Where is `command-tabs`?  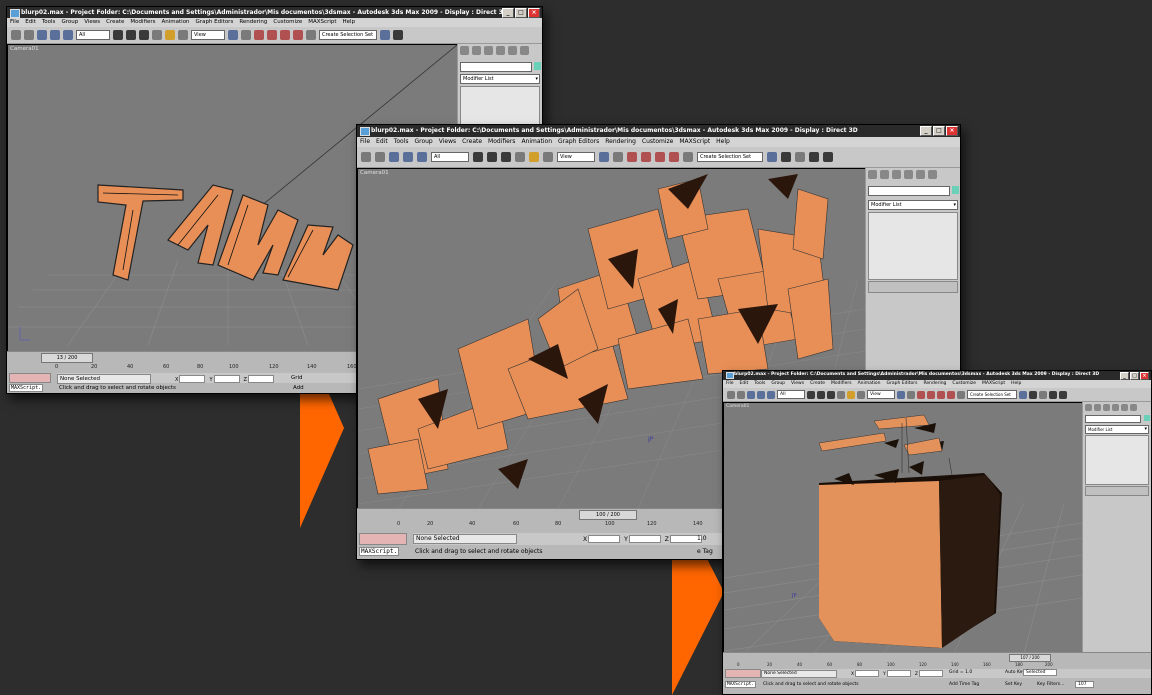
command-tabs is located at coordinates (913, 174).